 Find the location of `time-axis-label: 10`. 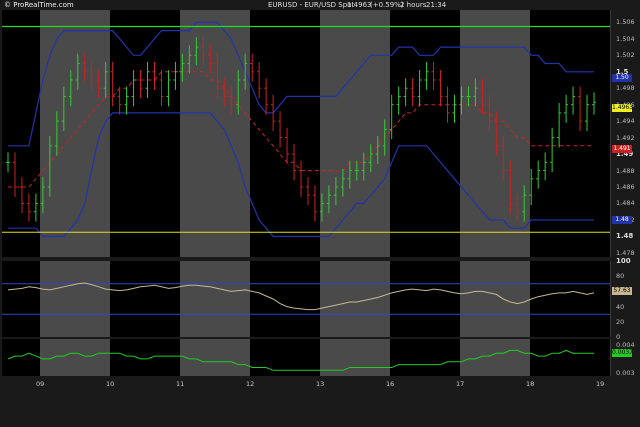

time-axis-label: 10 is located at coordinates (110, 384).